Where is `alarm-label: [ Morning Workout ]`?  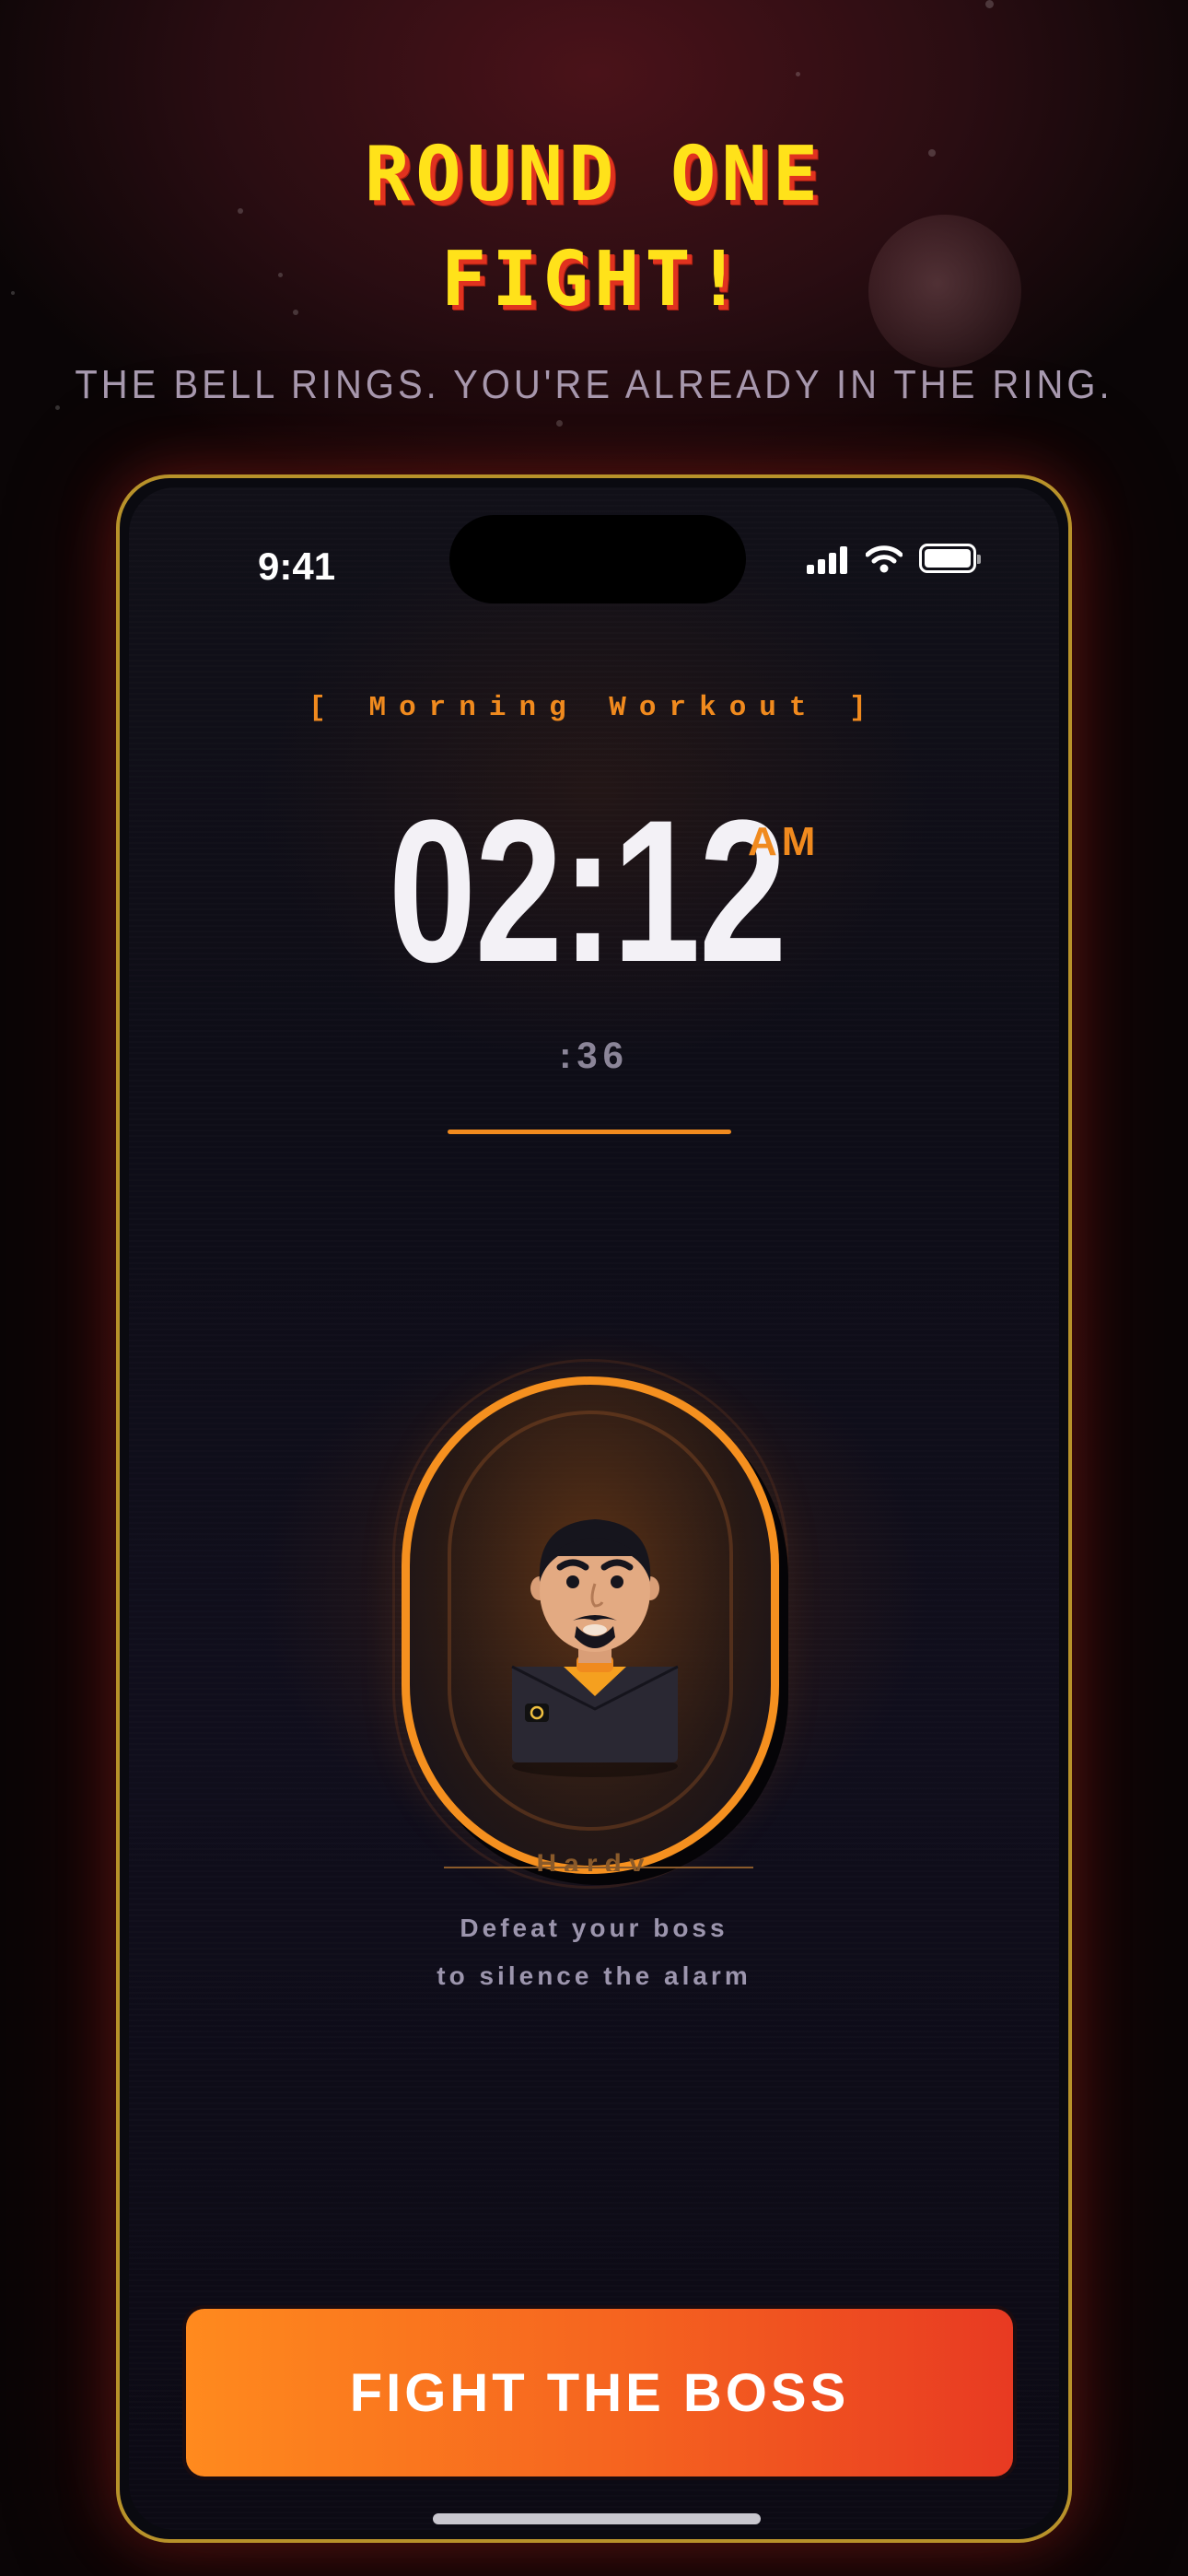 alarm-label: [ Morning Workout ] is located at coordinates (594, 708).